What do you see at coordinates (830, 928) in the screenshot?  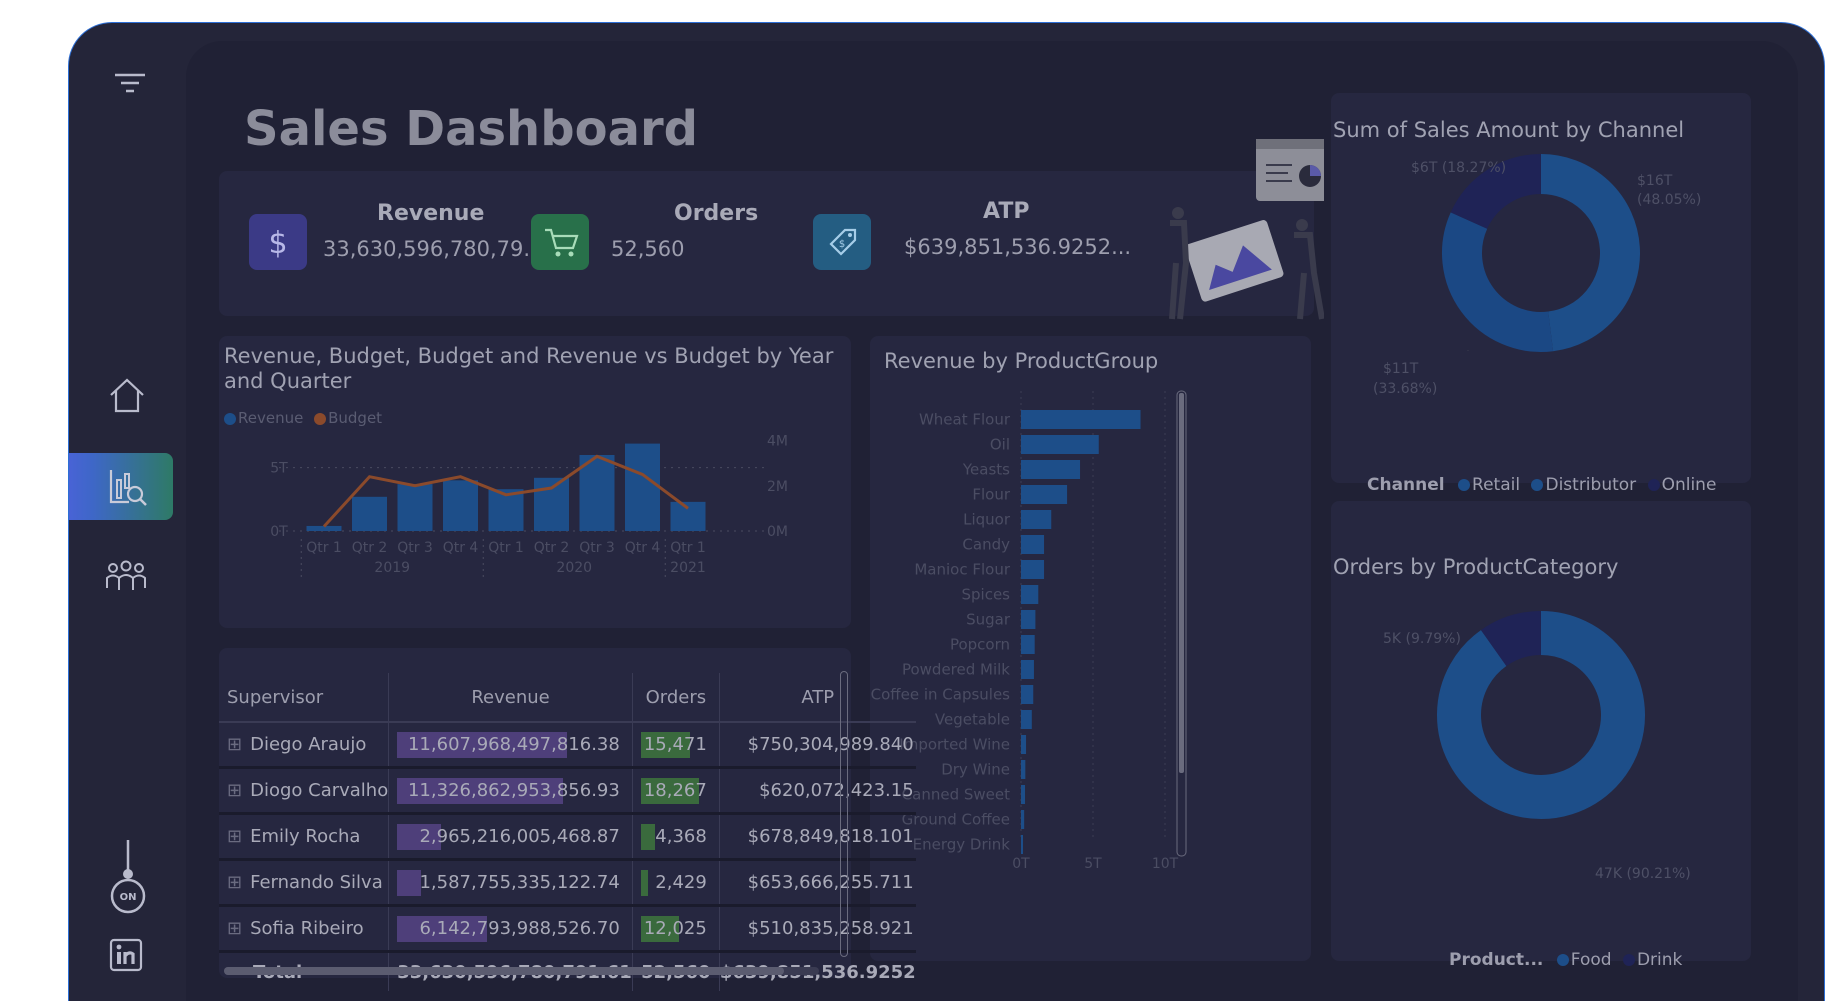 I see `atp-value: $510,835,258.921` at bounding box center [830, 928].